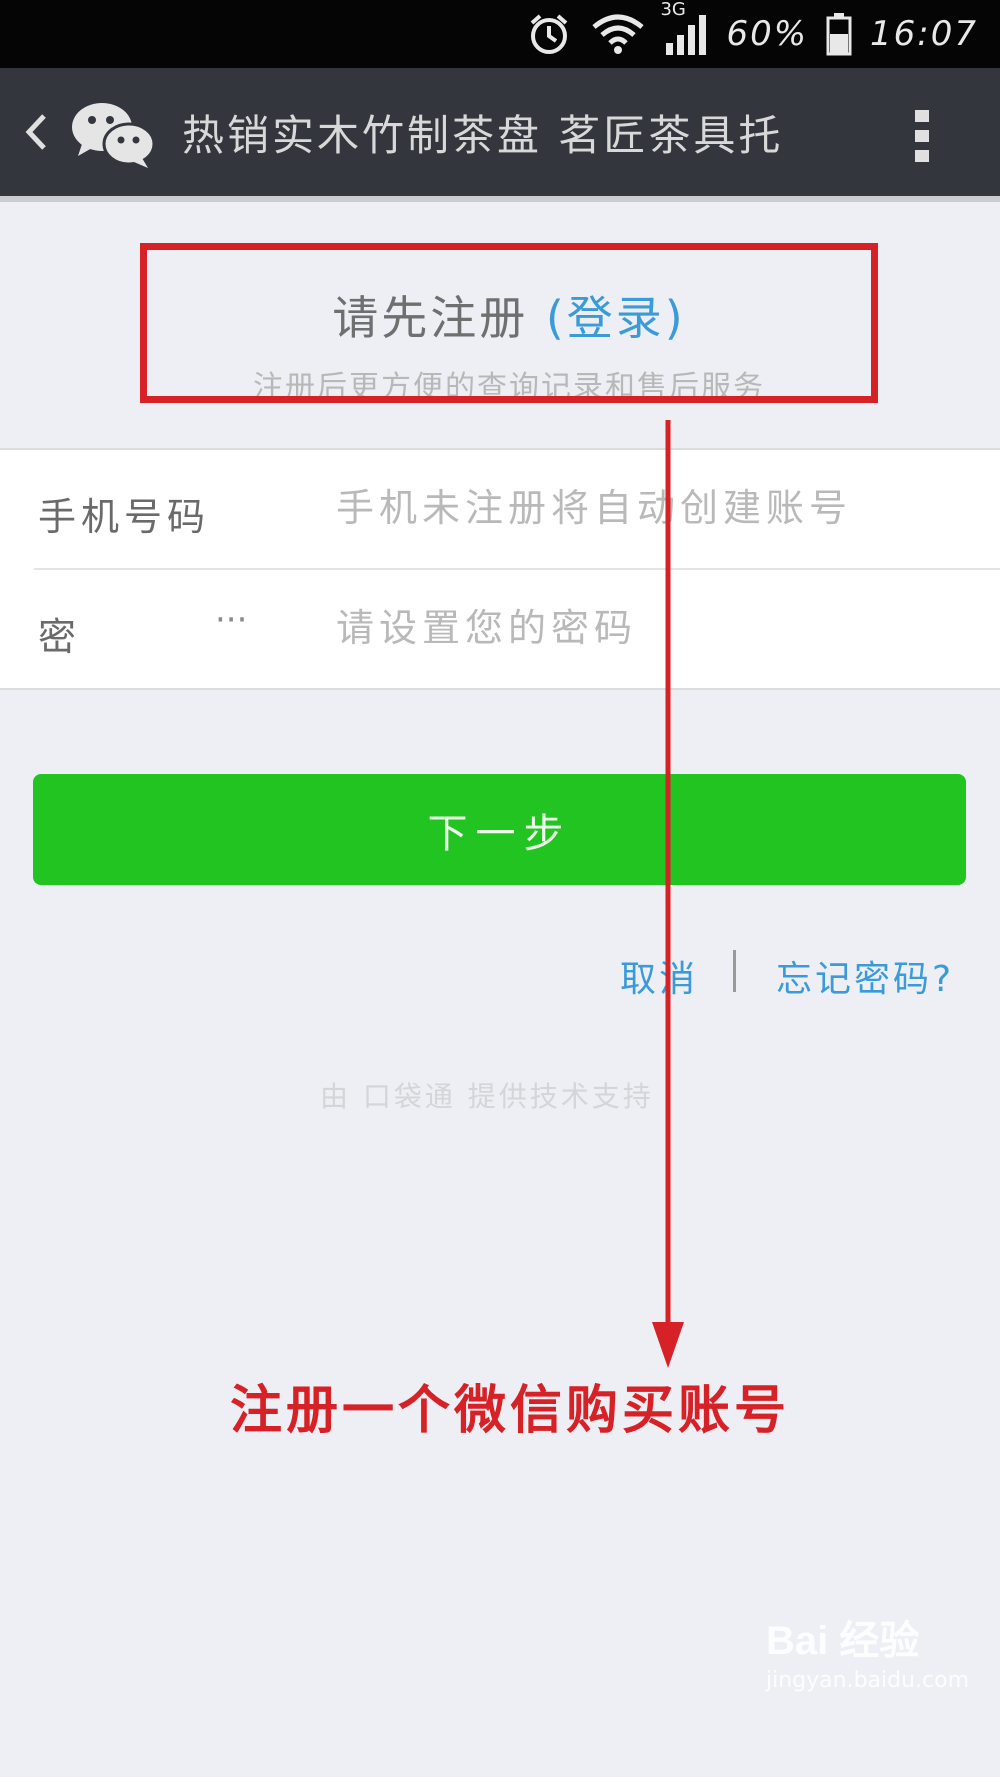 Image resolution: width=1000 pixels, height=1777 pixels. Describe the element at coordinates (36, 132) in the screenshot. I see `back-arrow-icon` at that location.